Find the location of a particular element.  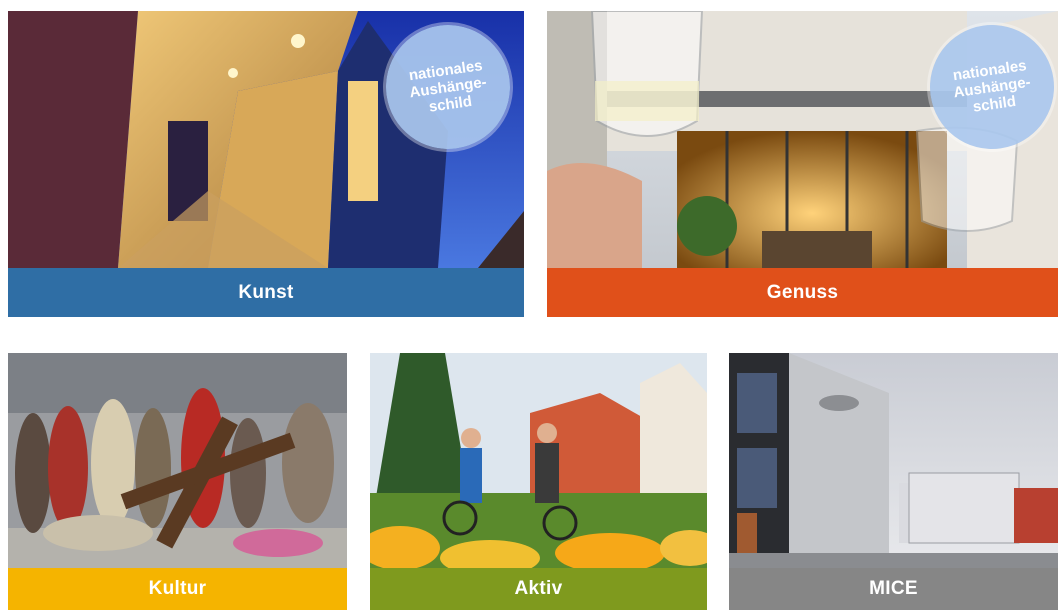

tile-kultur: Kultur is located at coordinates (177, 481).